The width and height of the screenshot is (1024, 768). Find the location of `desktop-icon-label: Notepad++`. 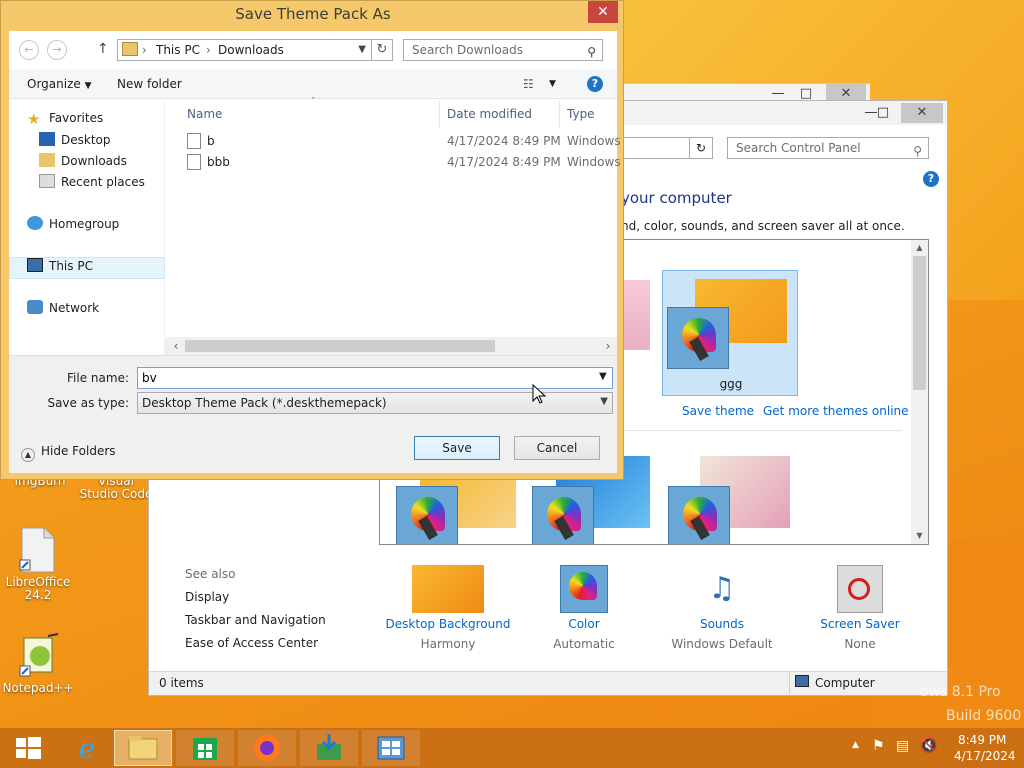

desktop-icon-label: Notepad++ is located at coordinates (38, 688).